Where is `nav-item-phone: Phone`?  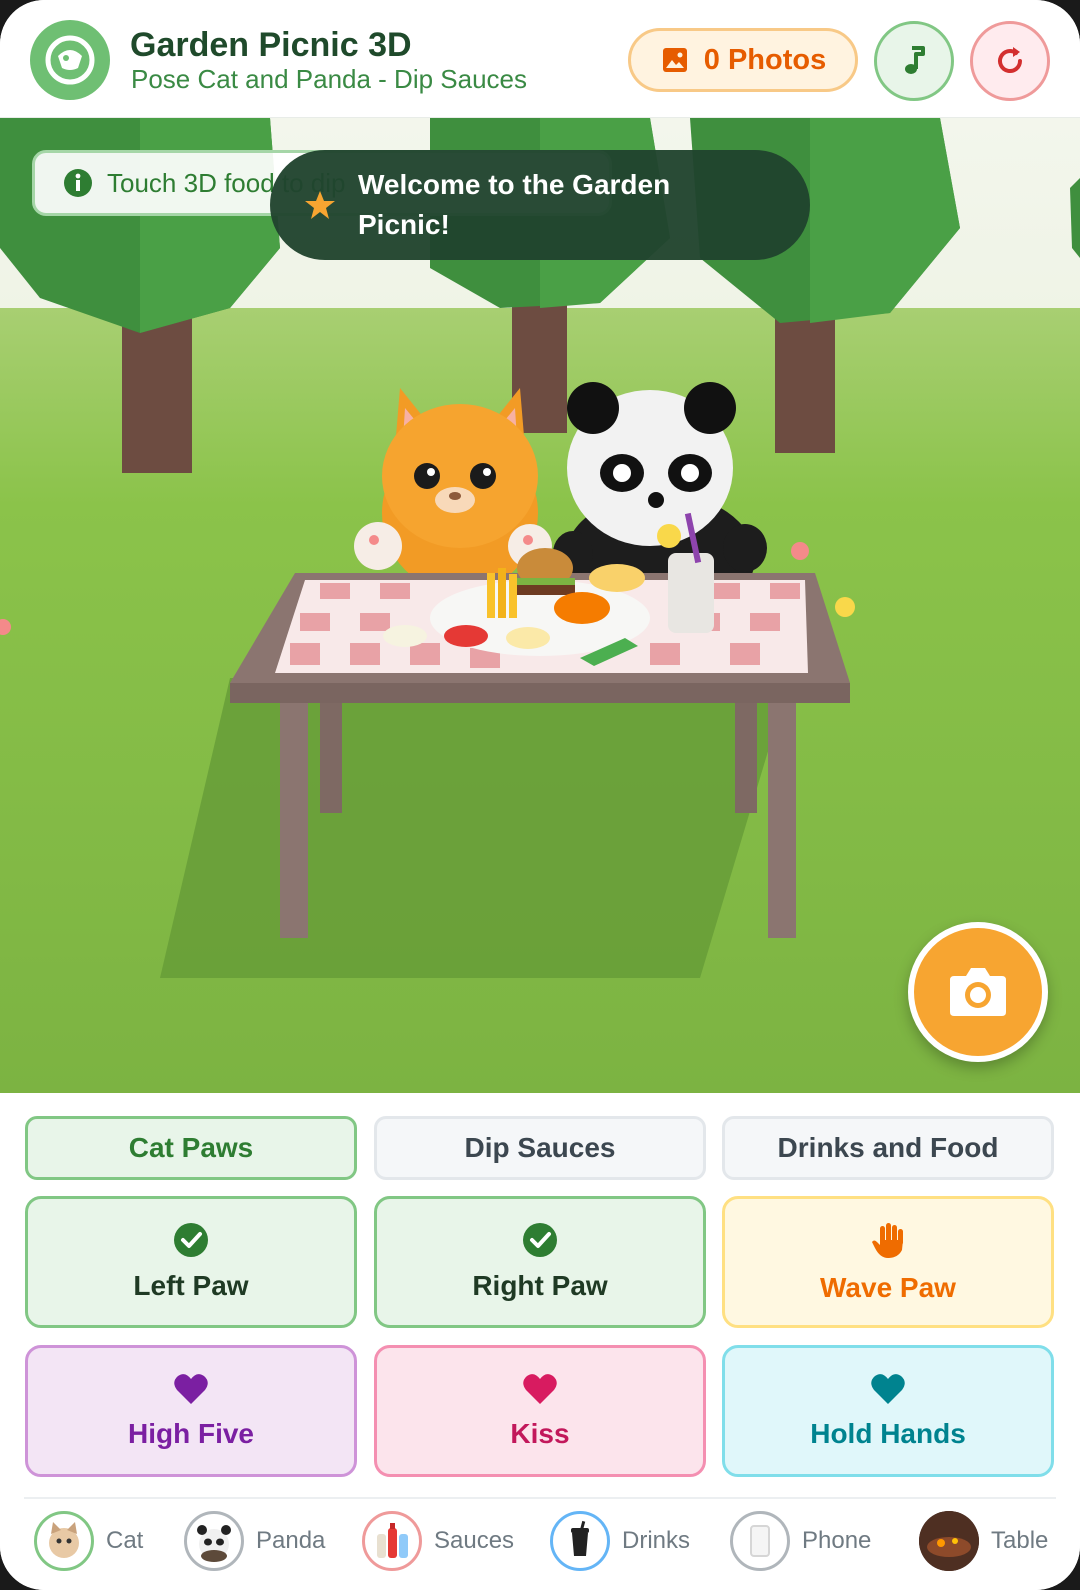 nav-item-phone: Phone is located at coordinates (800, 1541).